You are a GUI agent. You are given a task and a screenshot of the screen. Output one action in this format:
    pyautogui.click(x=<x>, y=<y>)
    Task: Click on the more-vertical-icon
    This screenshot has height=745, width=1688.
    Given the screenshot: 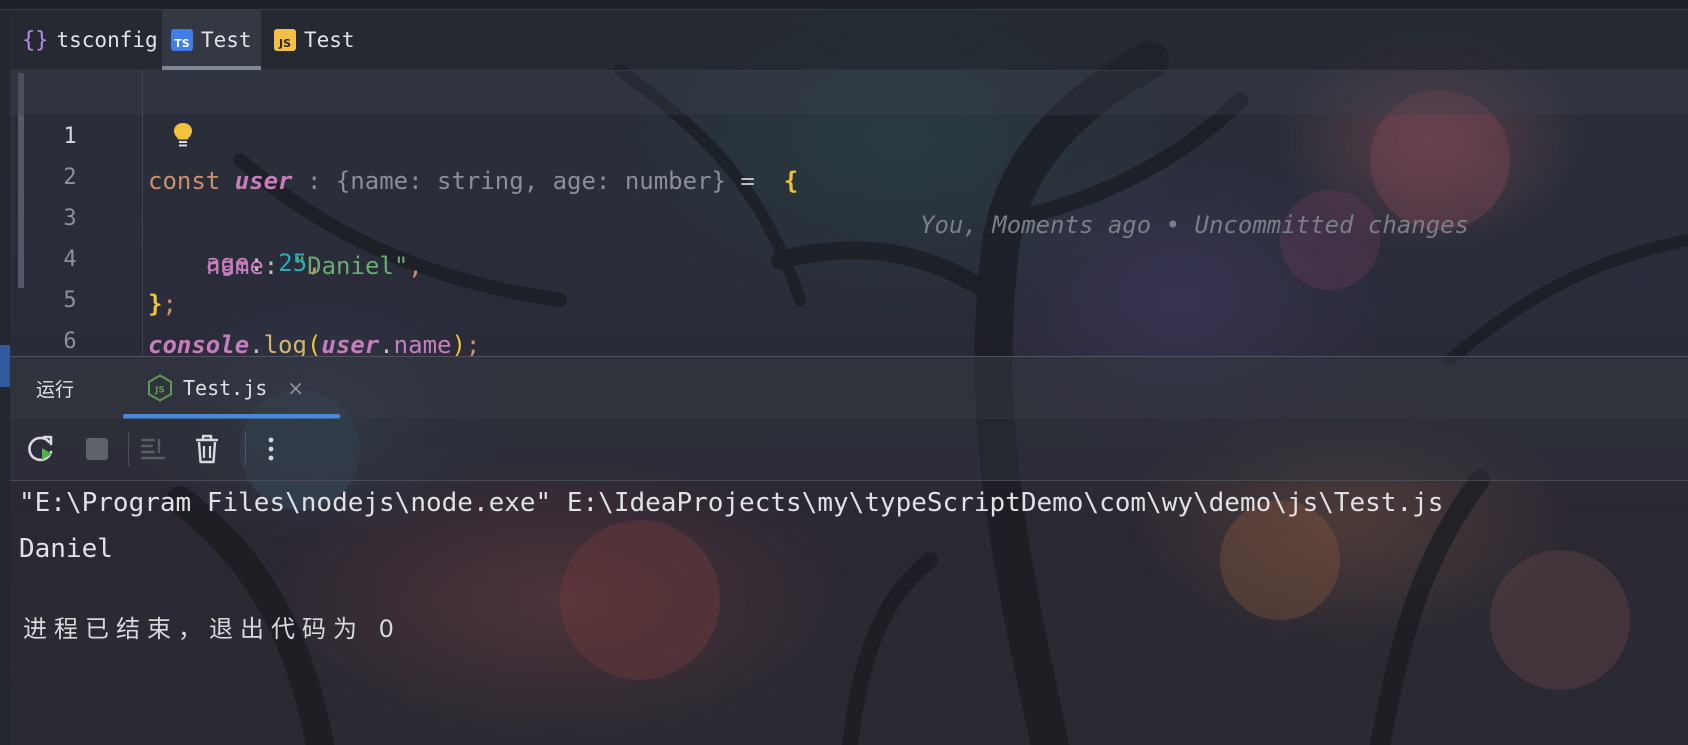 What is the action you would take?
    pyautogui.click(x=271, y=449)
    